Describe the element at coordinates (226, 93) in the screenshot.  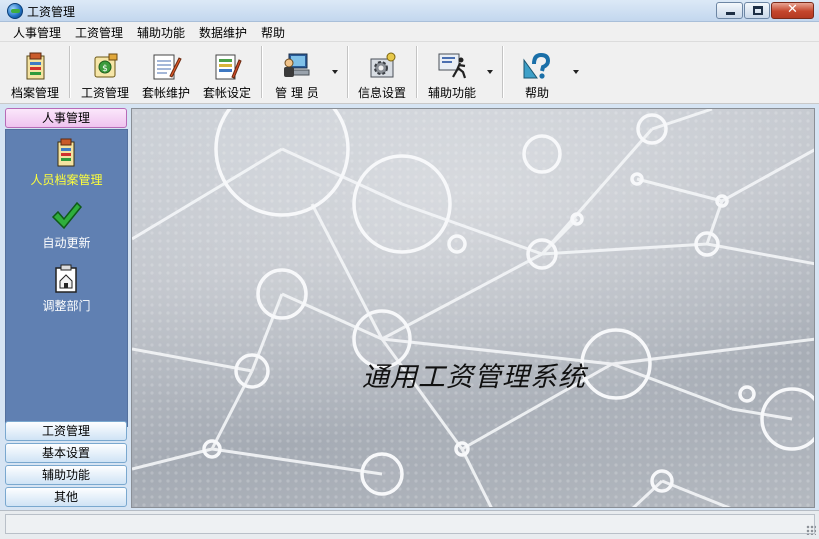
I see `ledger-settings-label: 套帐设定` at that location.